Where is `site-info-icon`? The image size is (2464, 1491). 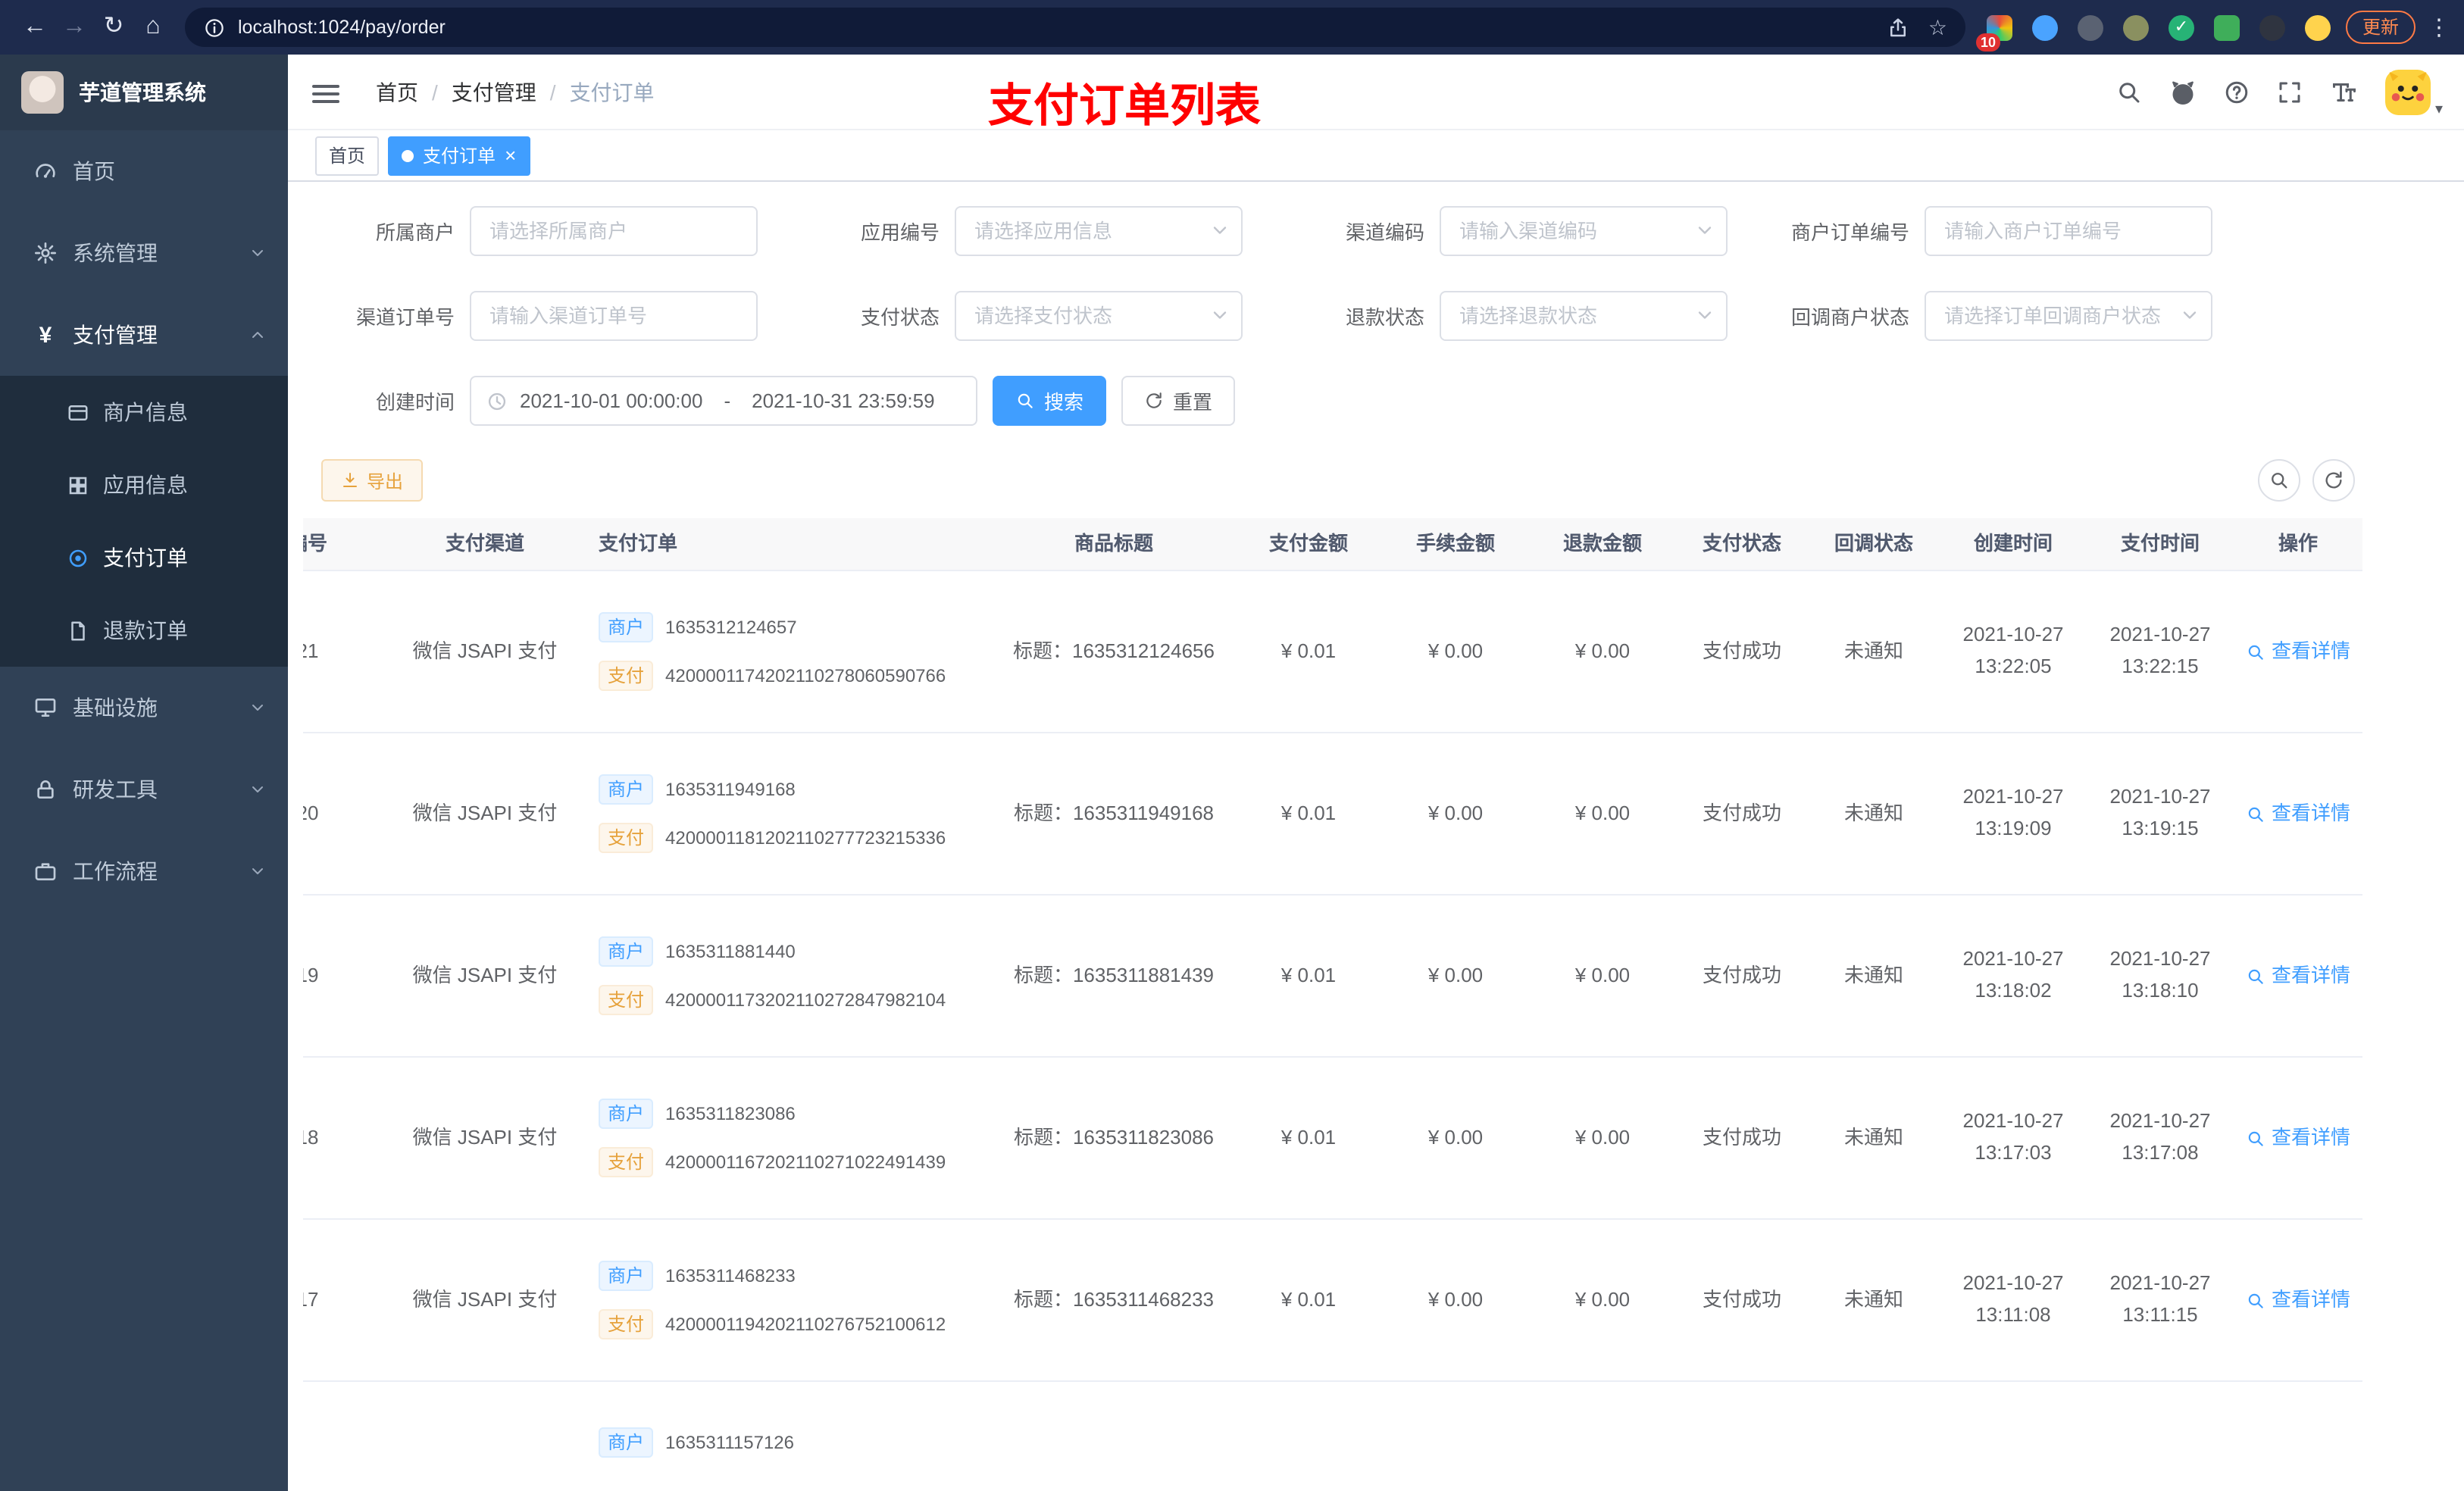 site-info-icon is located at coordinates (214, 27).